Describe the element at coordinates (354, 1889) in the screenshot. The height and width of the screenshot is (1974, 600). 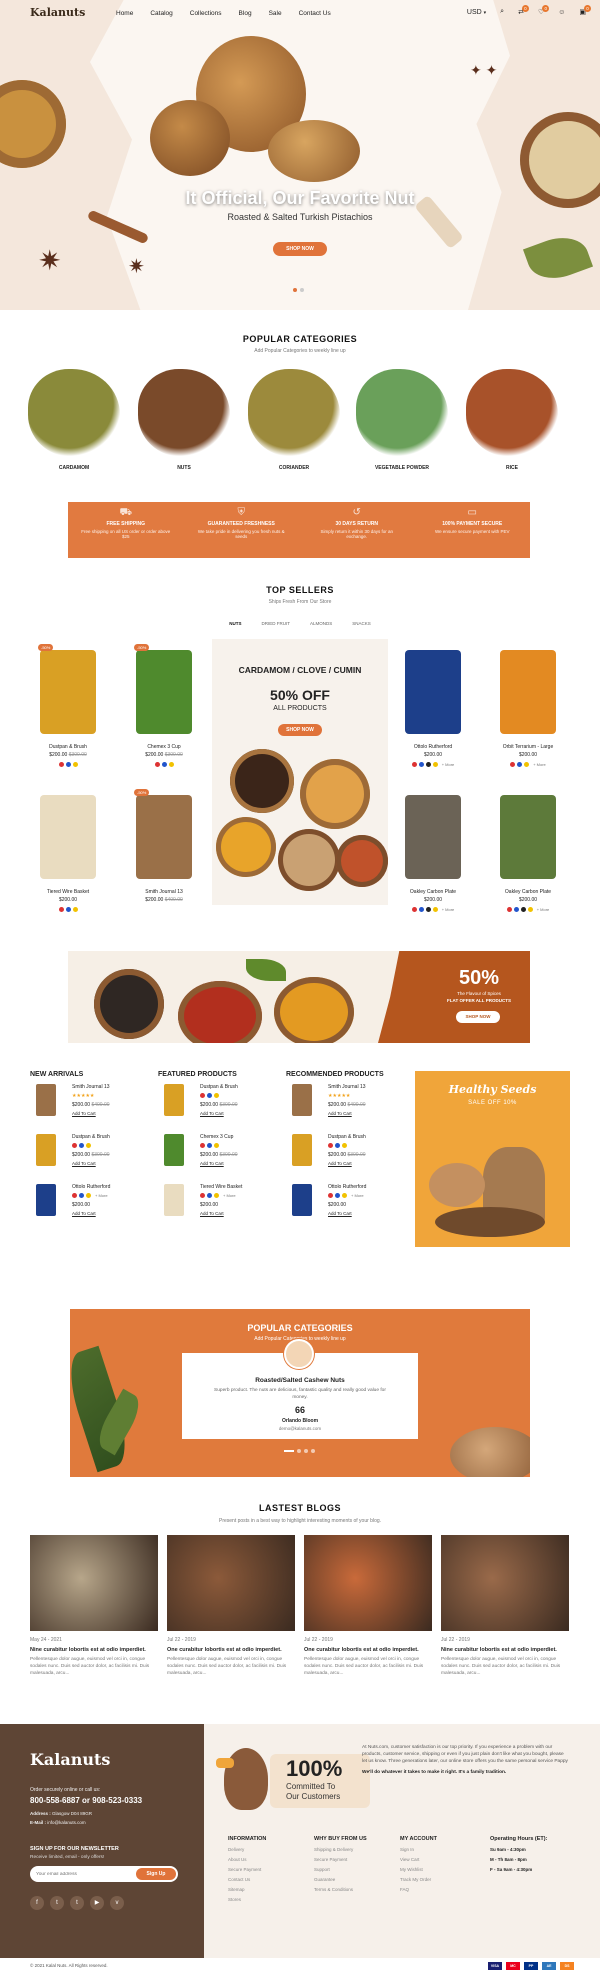
I see `footer-link: Terms & Conditions` at that location.